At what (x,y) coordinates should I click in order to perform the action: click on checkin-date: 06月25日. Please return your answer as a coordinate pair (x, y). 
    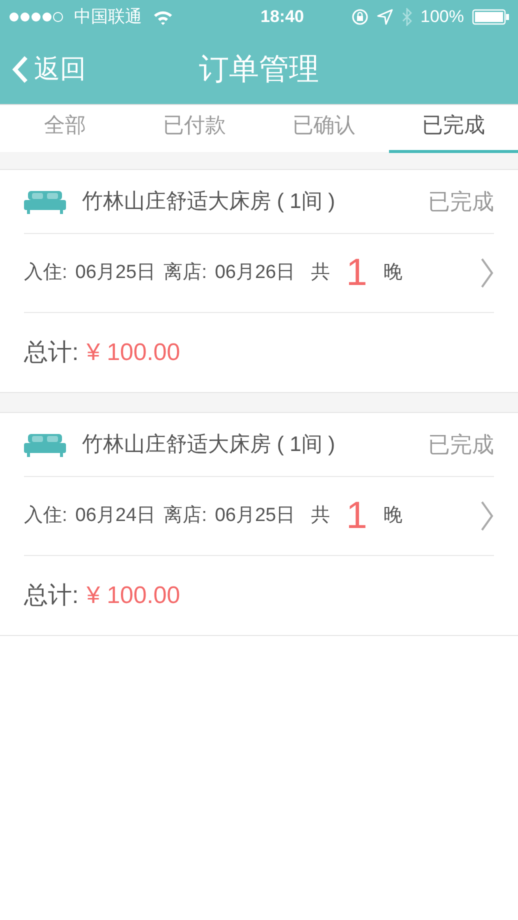
    Looking at the image, I should click on (115, 272).